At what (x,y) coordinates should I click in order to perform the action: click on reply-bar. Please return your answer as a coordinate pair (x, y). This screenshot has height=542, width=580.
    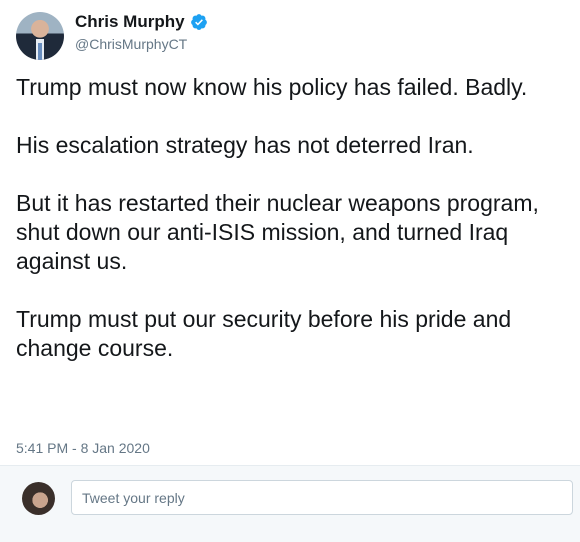
    Looking at the image, I should click on (290, 503).